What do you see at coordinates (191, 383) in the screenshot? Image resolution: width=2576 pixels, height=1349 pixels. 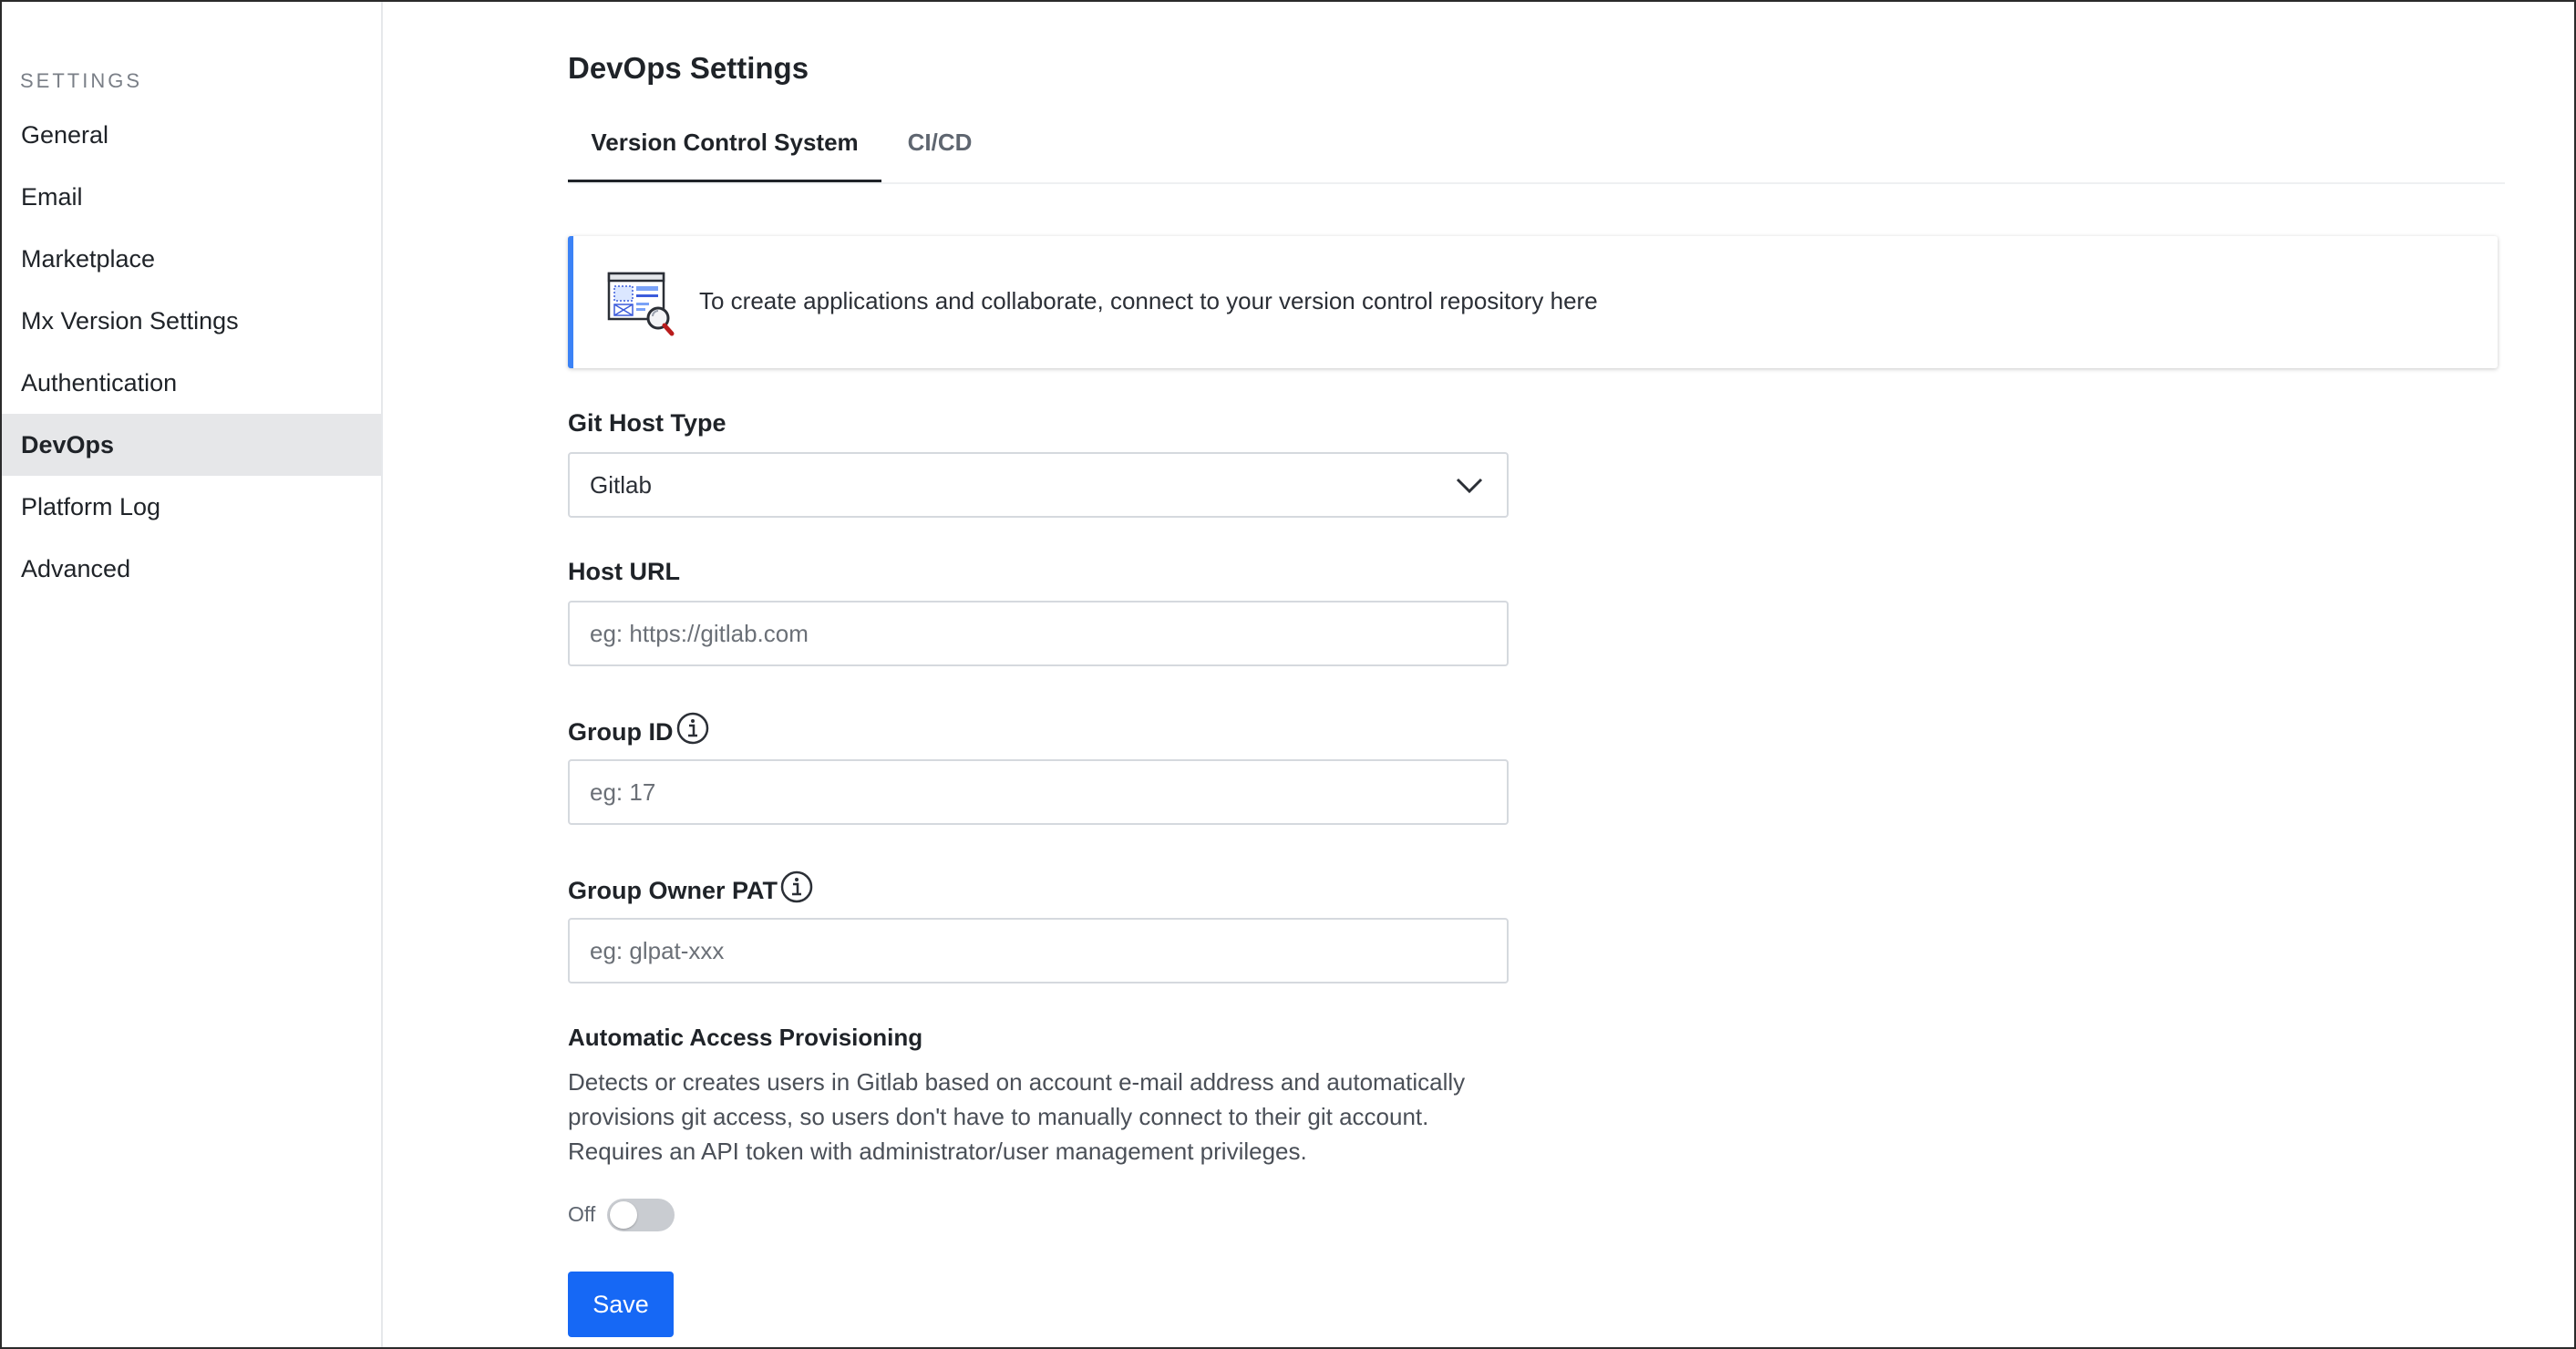 I see `sidebar-item-authentication: Authentication` at bounding box center [191, 383].